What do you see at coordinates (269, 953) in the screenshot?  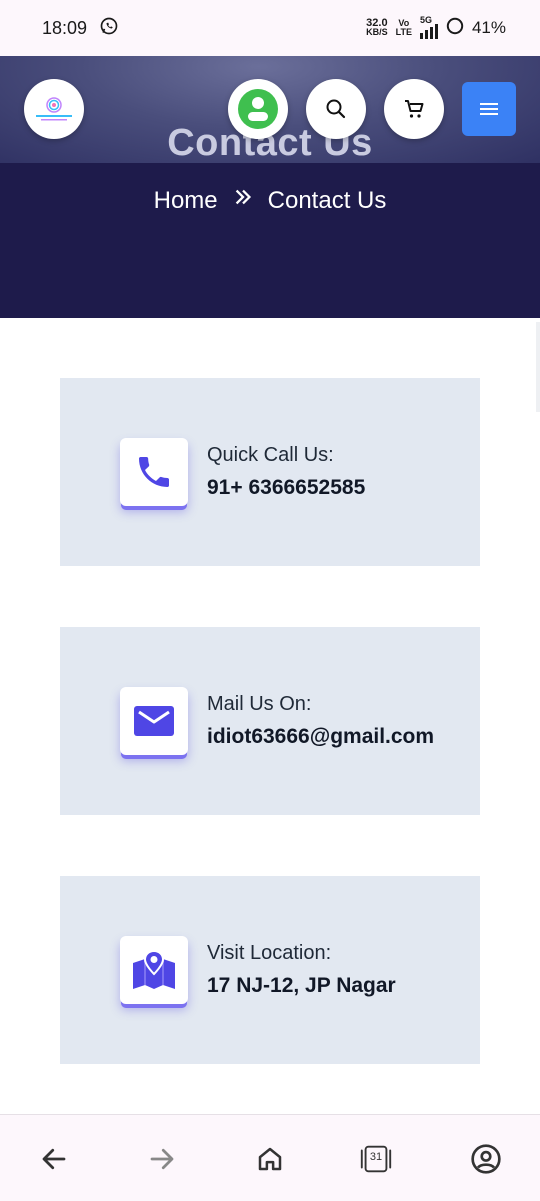 I see `contact-label: Visit Location:` at bounding box center [269, 953].